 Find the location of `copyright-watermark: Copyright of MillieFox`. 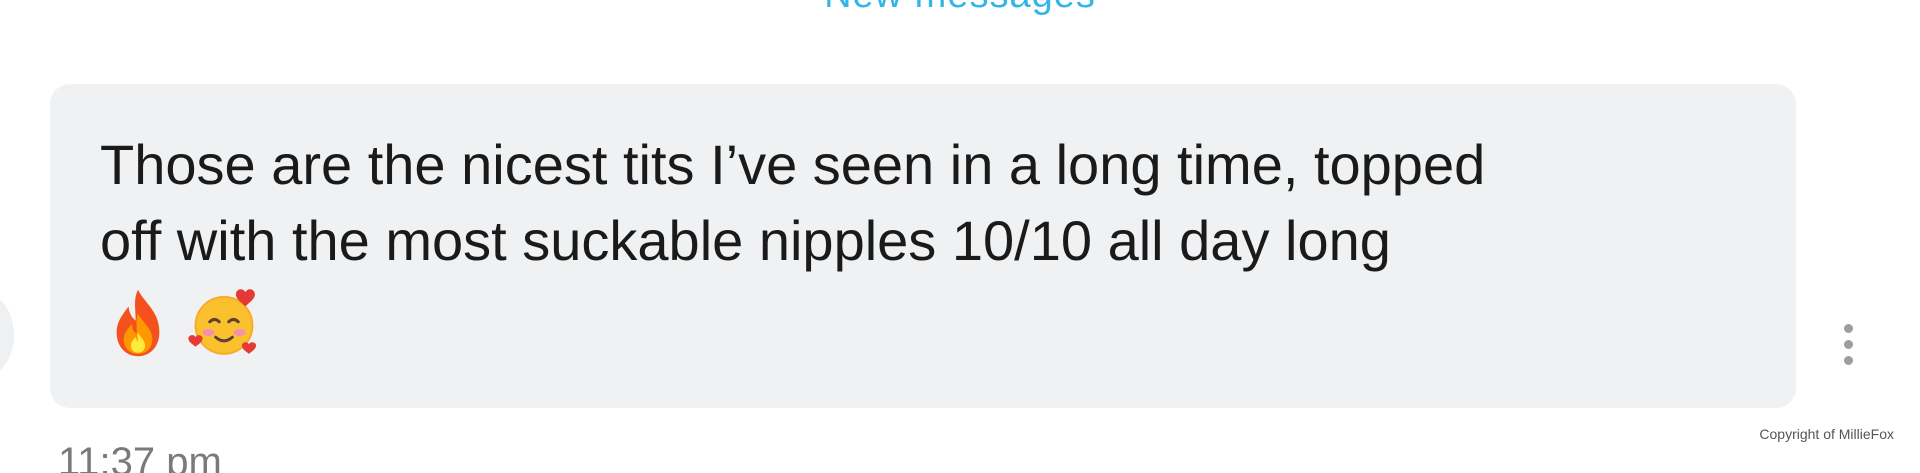

copyright-watermark: Copyright of MillieFox is located at coordinates (1826, 434).